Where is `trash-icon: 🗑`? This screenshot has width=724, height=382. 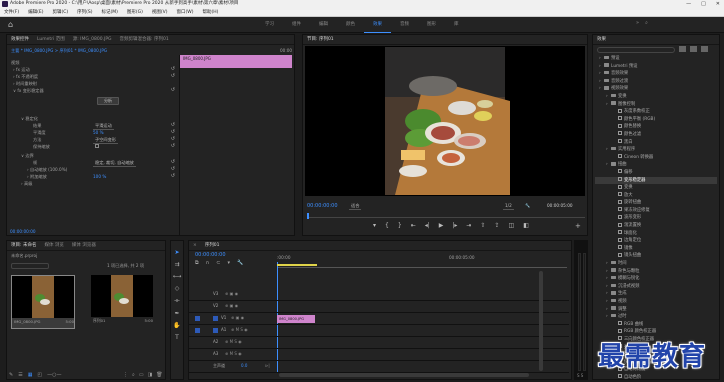 trash-icon: 🗑 is located at coordinates (159, 375).